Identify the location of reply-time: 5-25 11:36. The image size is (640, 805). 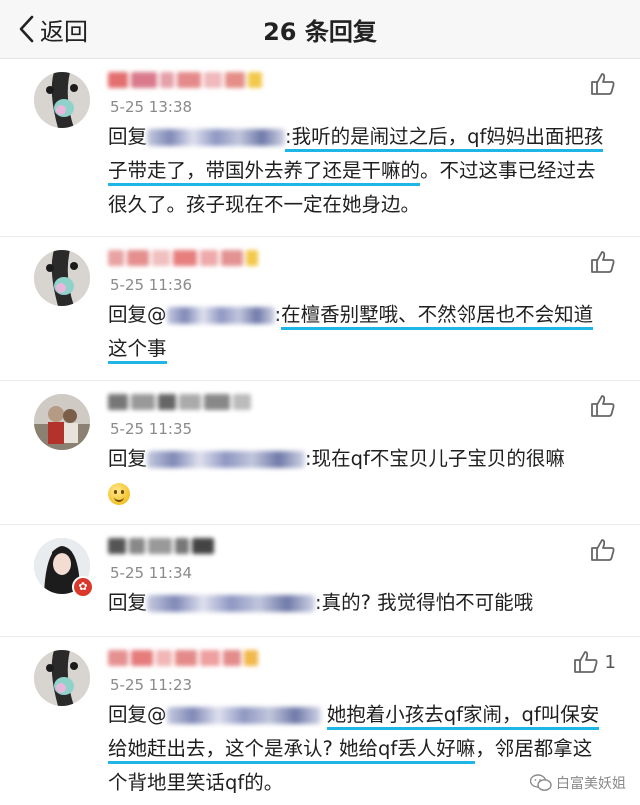
(151, 285).